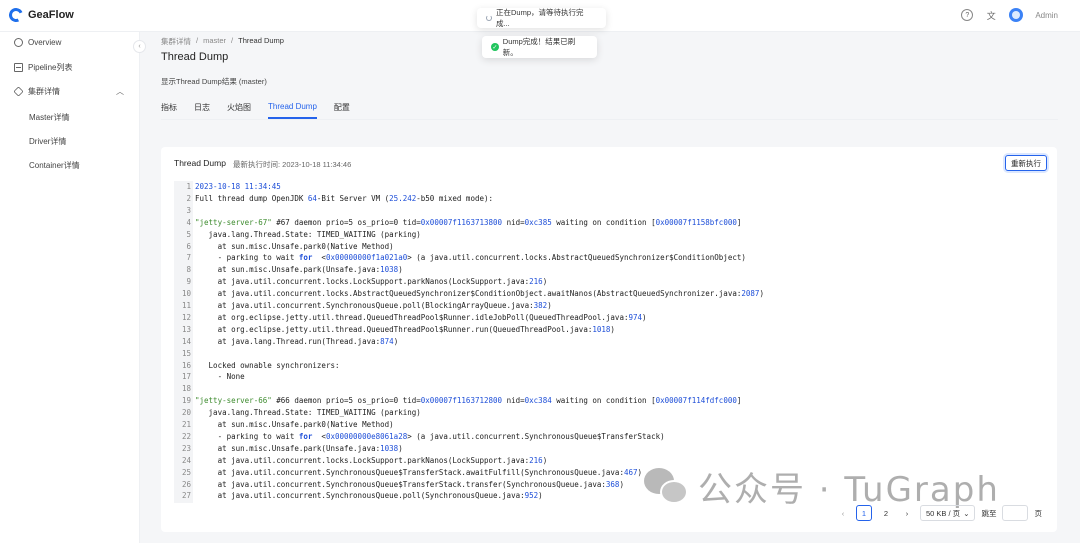  What do you see at coordinates (948, 513) in the screenshot?
I see `page-size-select: 50 KB / 页 ⌄` at bounding box center [948, 513].